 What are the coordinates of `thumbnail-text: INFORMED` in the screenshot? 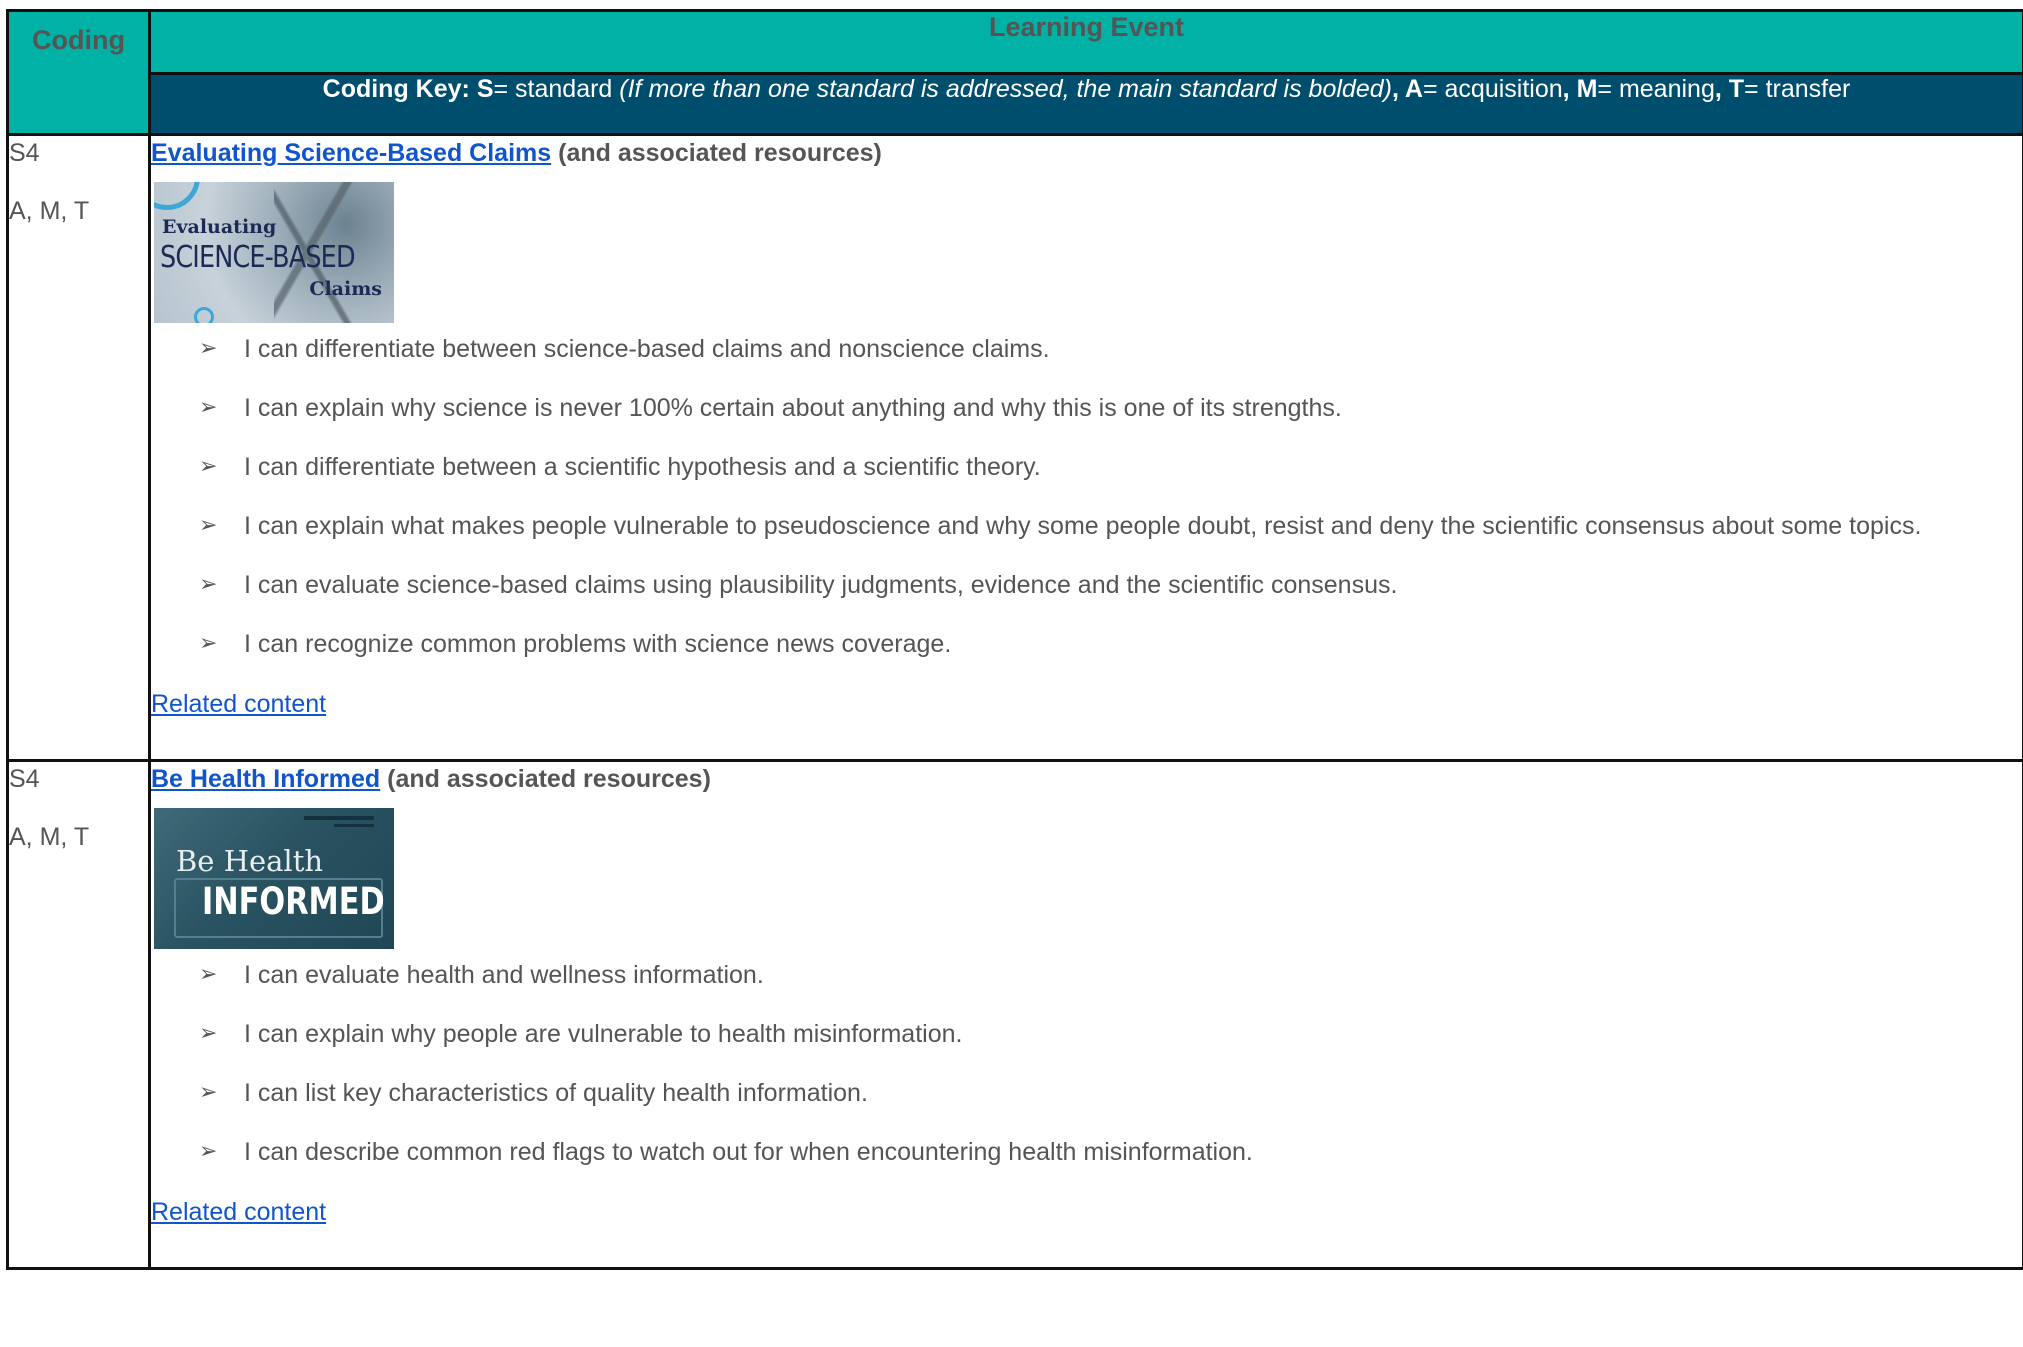 It's located at (293, 901).